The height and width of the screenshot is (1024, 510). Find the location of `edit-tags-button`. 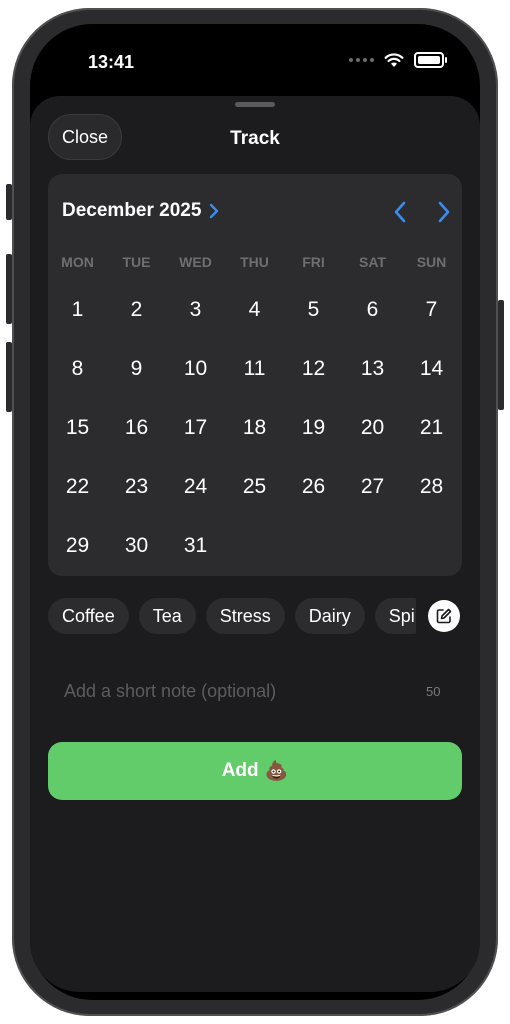

edit-tags-button is located at coordinates (444, 616).